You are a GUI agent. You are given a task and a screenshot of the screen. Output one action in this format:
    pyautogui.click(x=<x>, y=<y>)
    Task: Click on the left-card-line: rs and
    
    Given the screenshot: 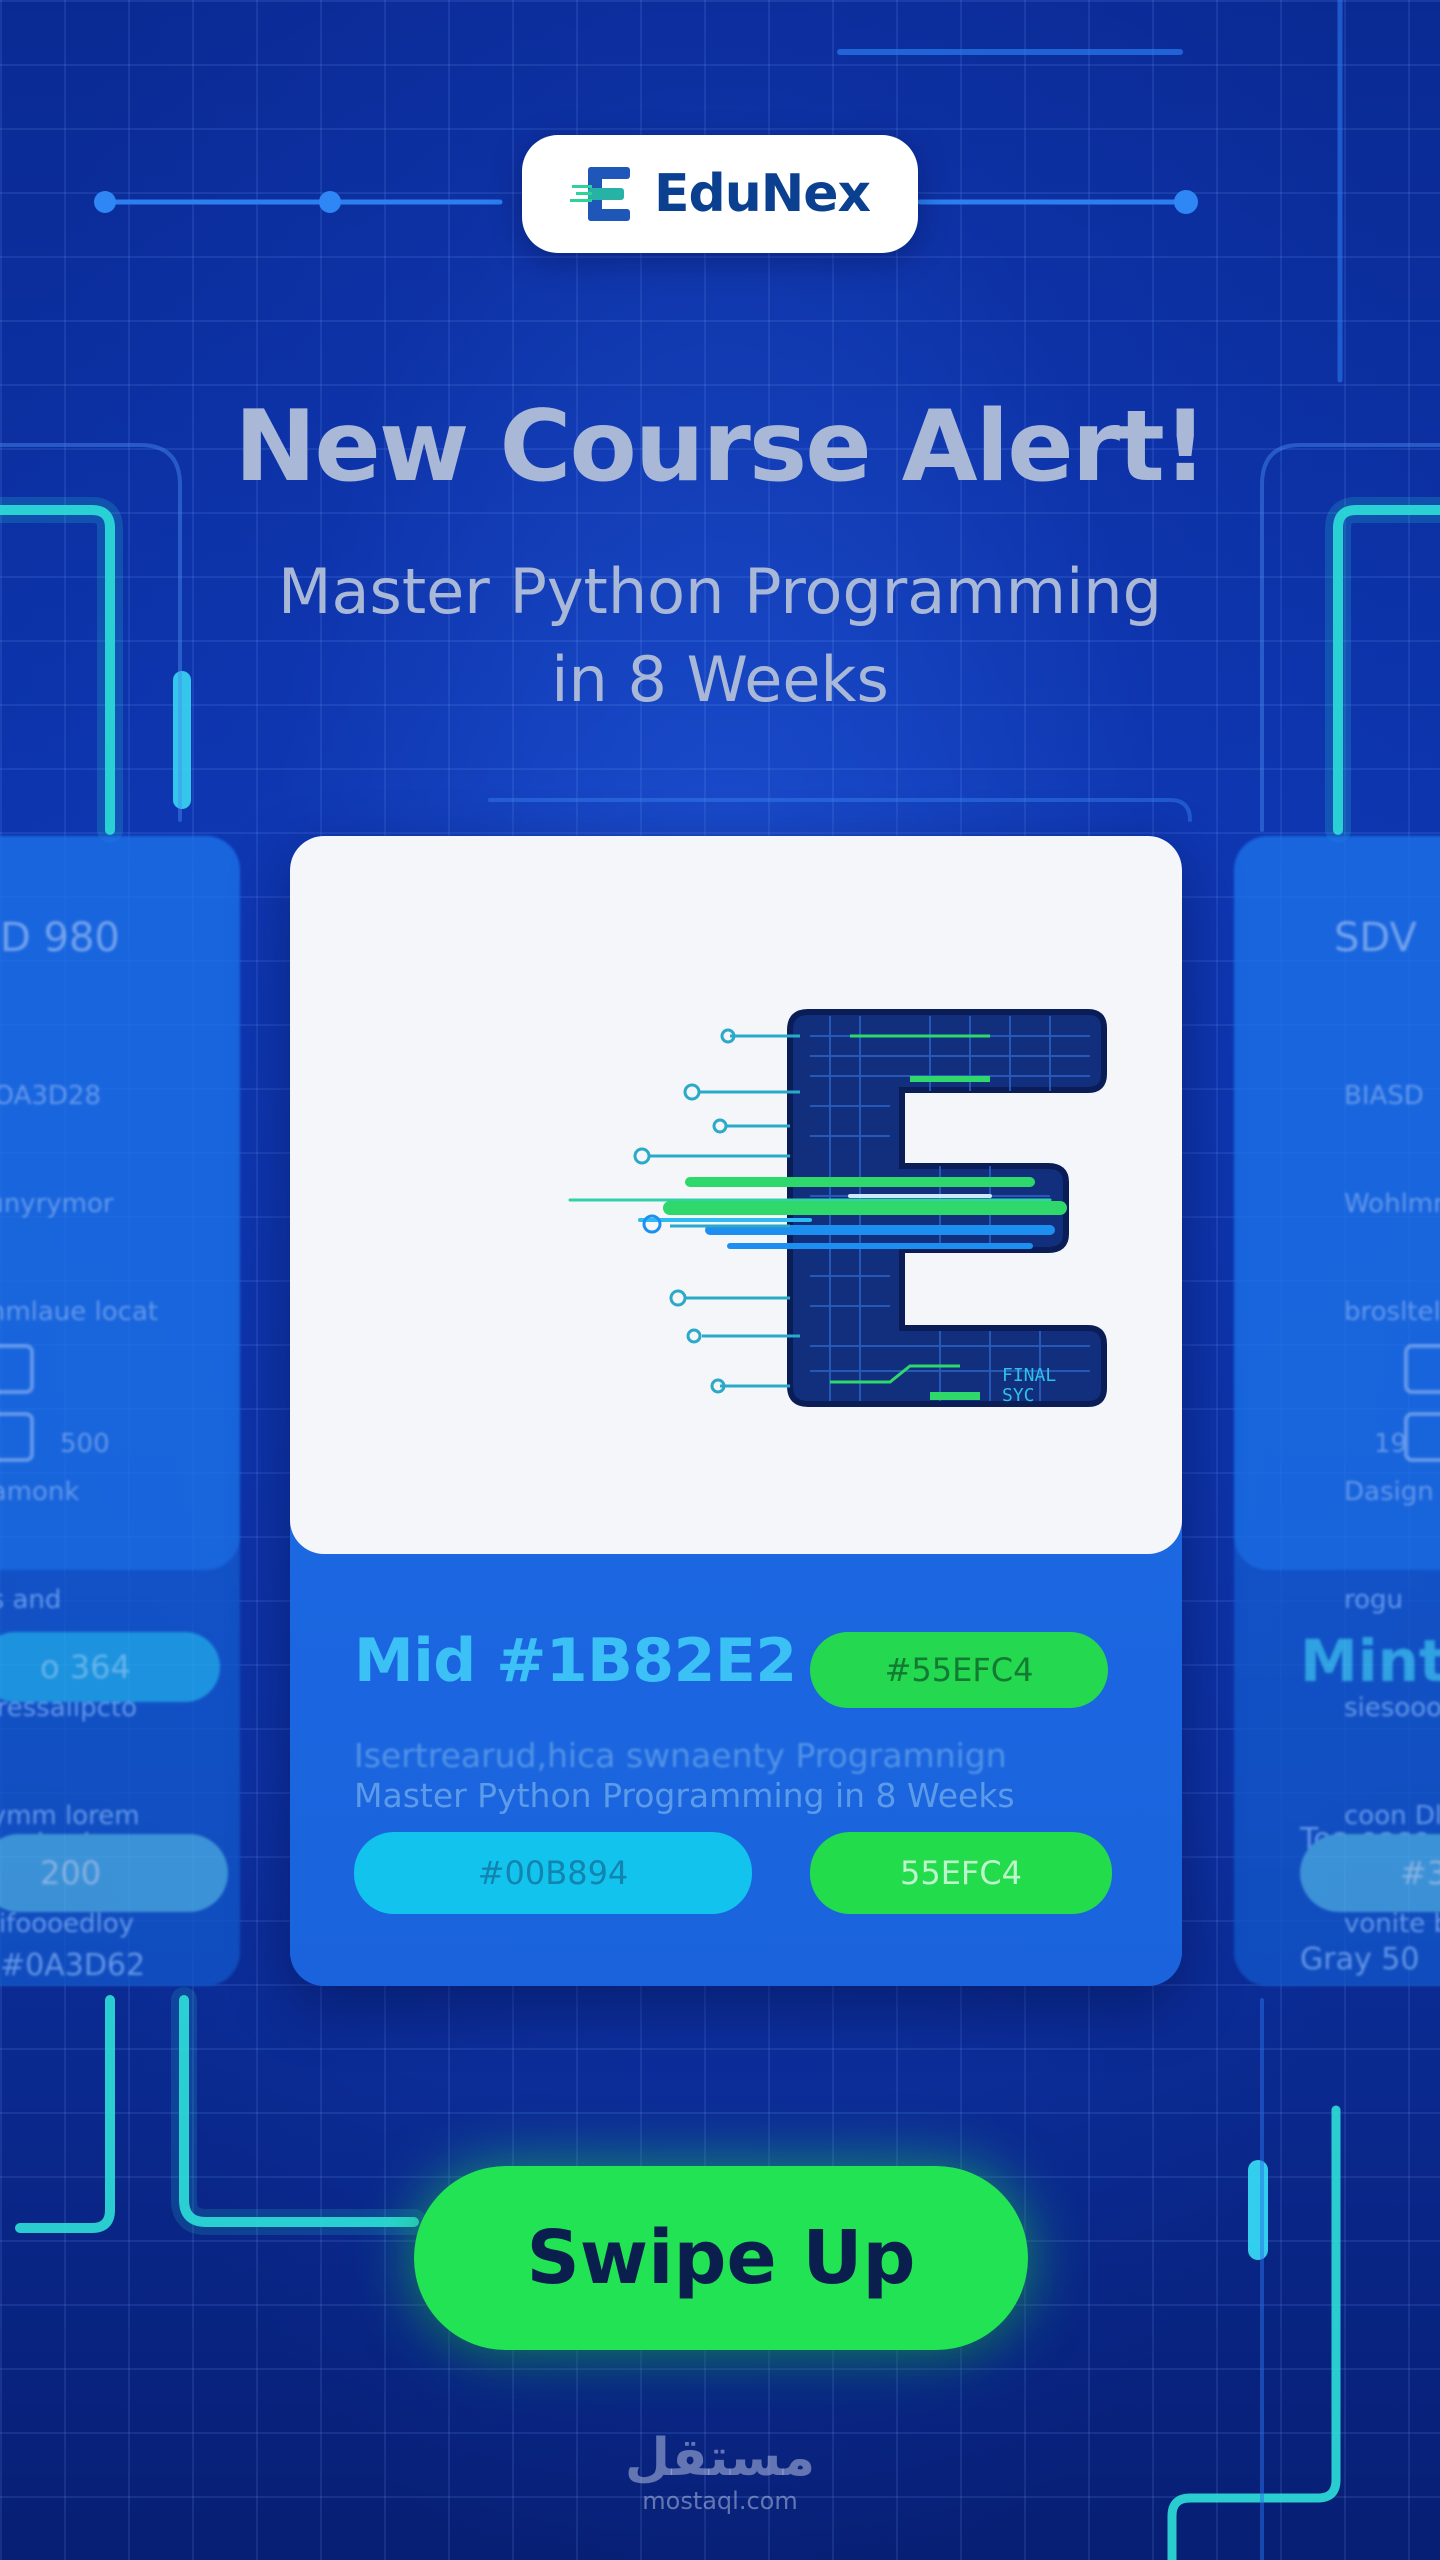 What is the action you would take?
    pyautogui.click(x=31, y=1600)
    